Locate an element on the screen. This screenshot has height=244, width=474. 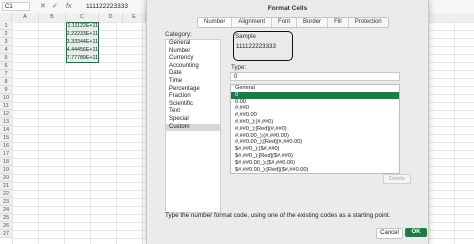
row-header: 27 is located at coordinates (6, 234).